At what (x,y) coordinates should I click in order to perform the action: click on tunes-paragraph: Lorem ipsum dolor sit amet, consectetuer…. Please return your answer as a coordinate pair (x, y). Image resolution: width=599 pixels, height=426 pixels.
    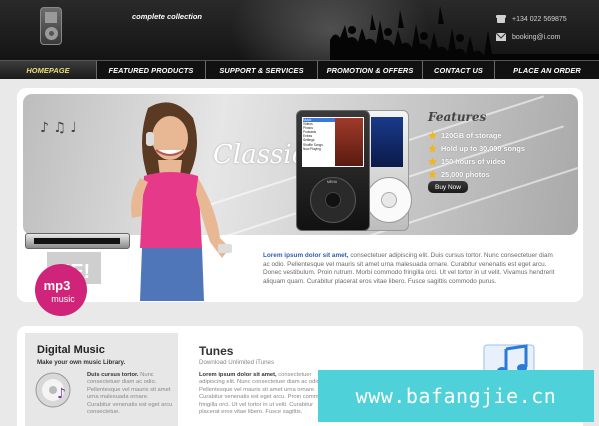
    Looking at the image, I should click on (264, 394).